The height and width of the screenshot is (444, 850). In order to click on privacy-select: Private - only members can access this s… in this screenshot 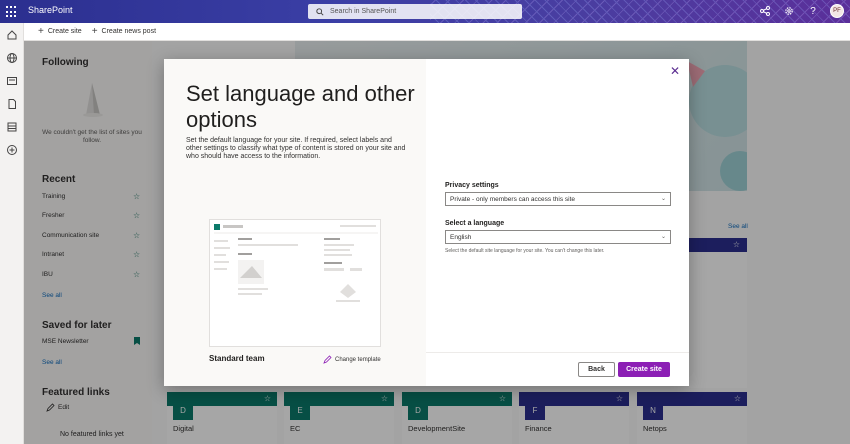, I will do `click(558, 199)`.